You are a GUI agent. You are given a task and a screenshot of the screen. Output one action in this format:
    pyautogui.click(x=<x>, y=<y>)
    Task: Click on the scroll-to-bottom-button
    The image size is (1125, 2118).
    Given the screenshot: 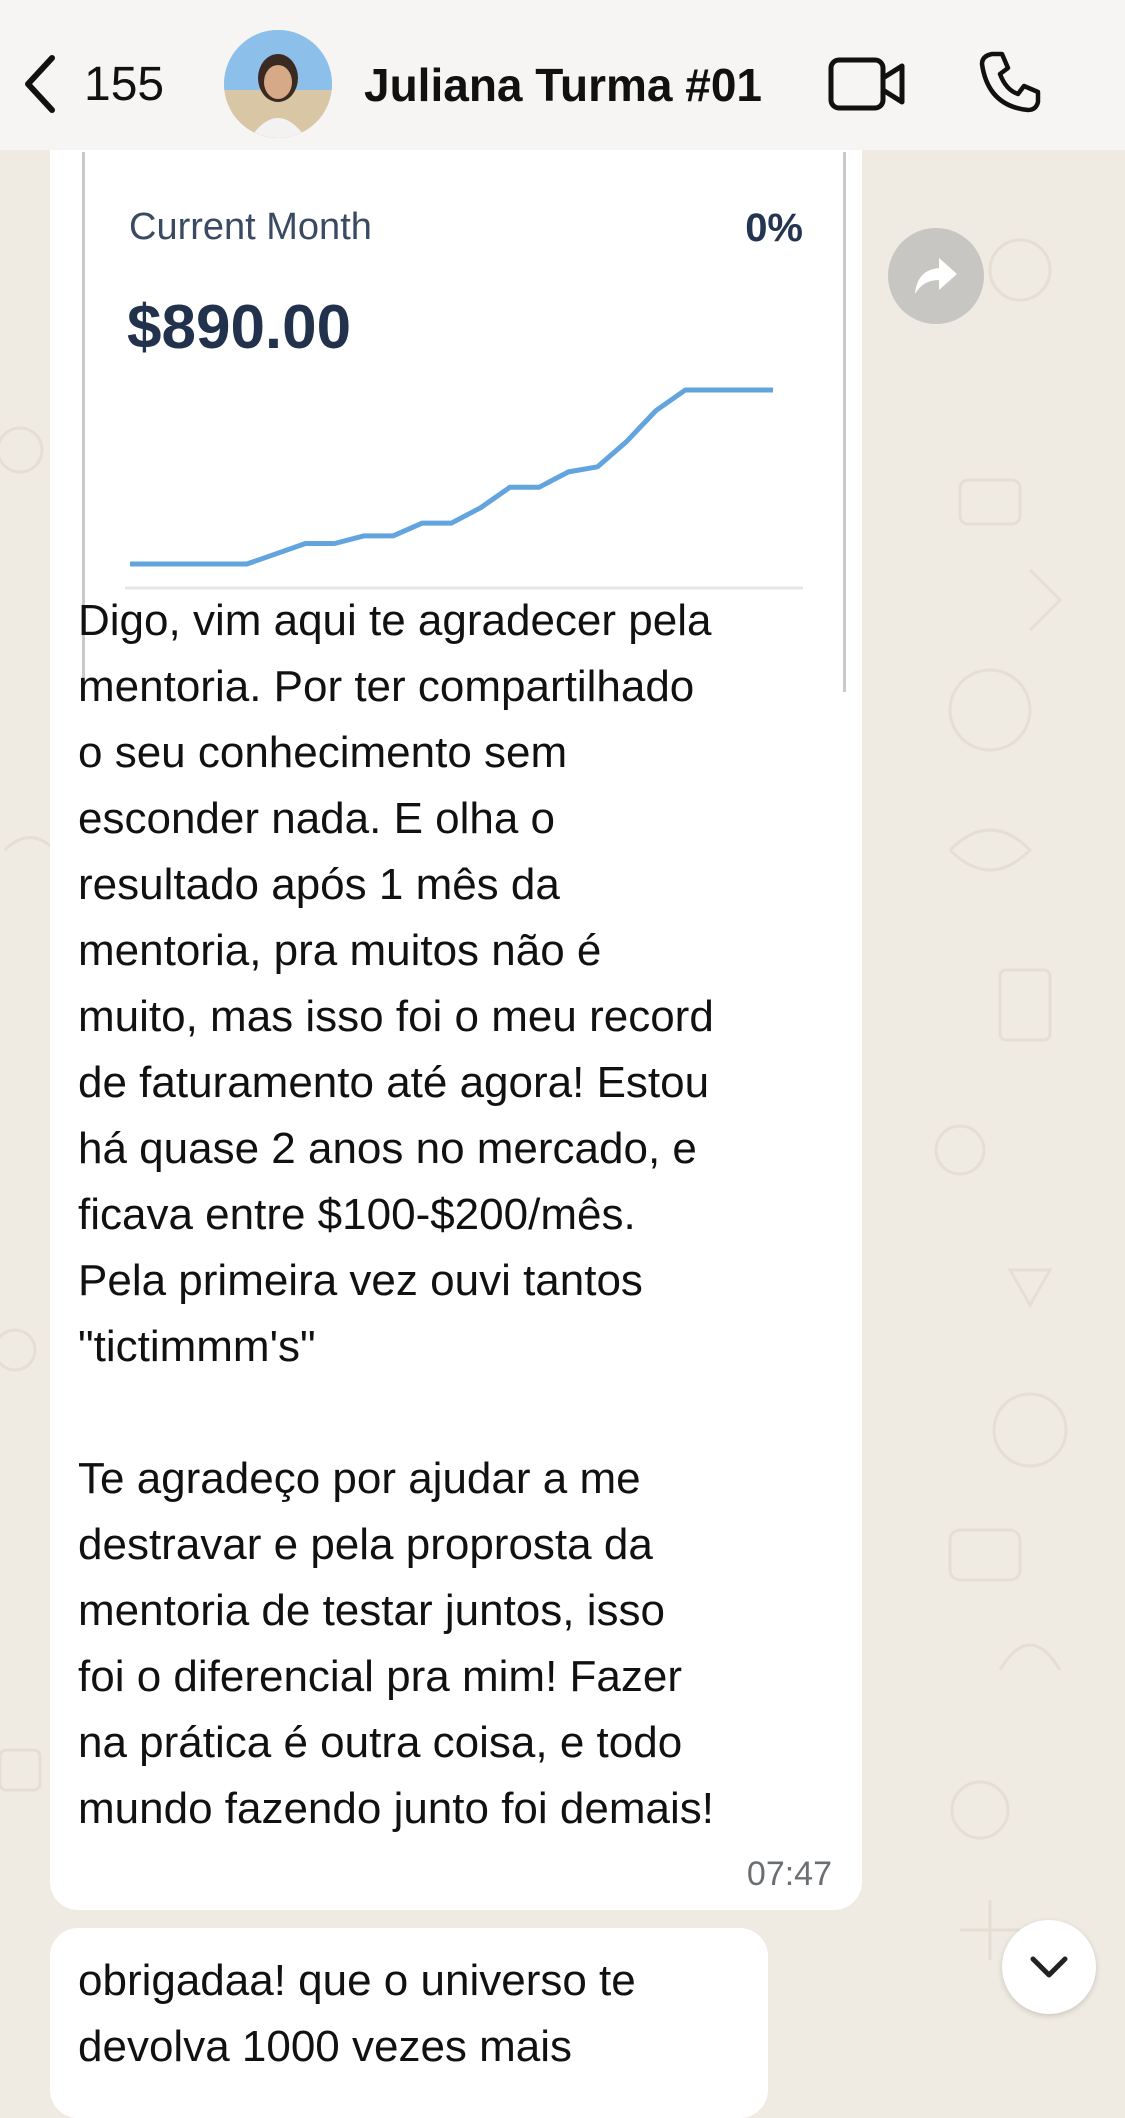 What is the action you would take?
    pyautogui.click(x=1049, y=1967)
    